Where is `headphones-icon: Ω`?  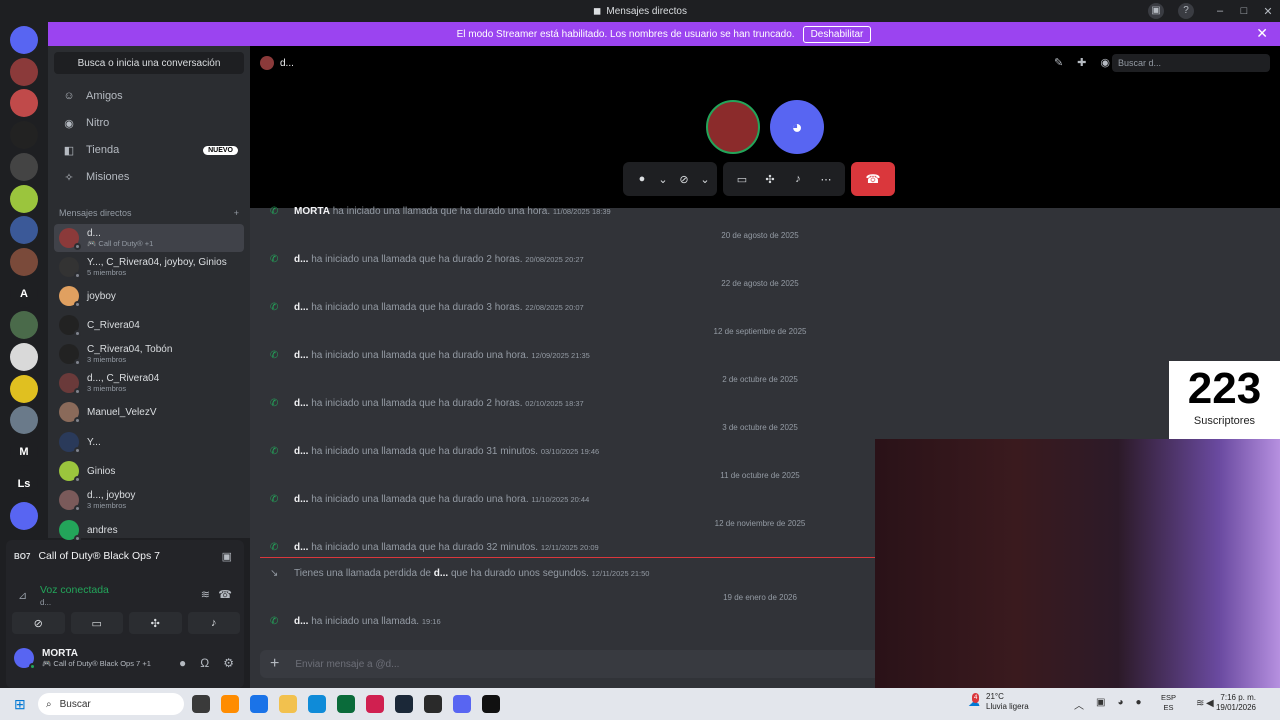
headphones-icon: Ω is located at coordinates (204, 663).